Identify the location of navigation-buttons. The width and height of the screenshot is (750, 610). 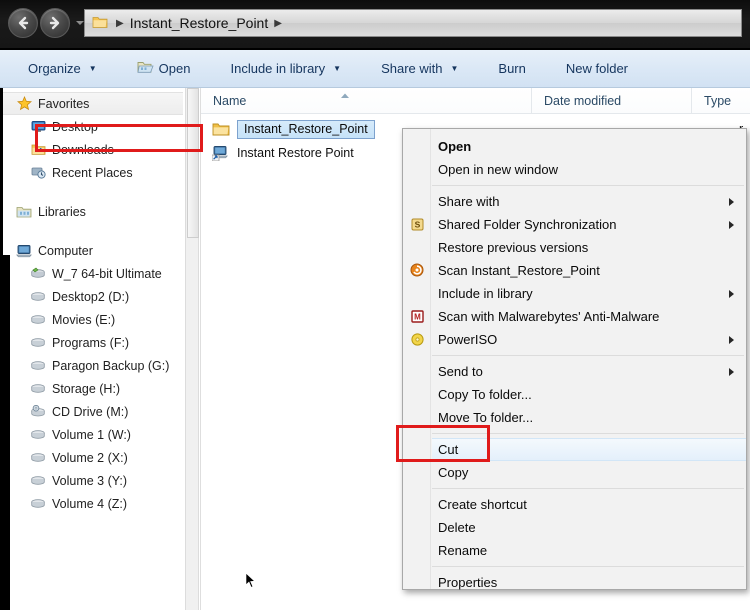
(47, 23).